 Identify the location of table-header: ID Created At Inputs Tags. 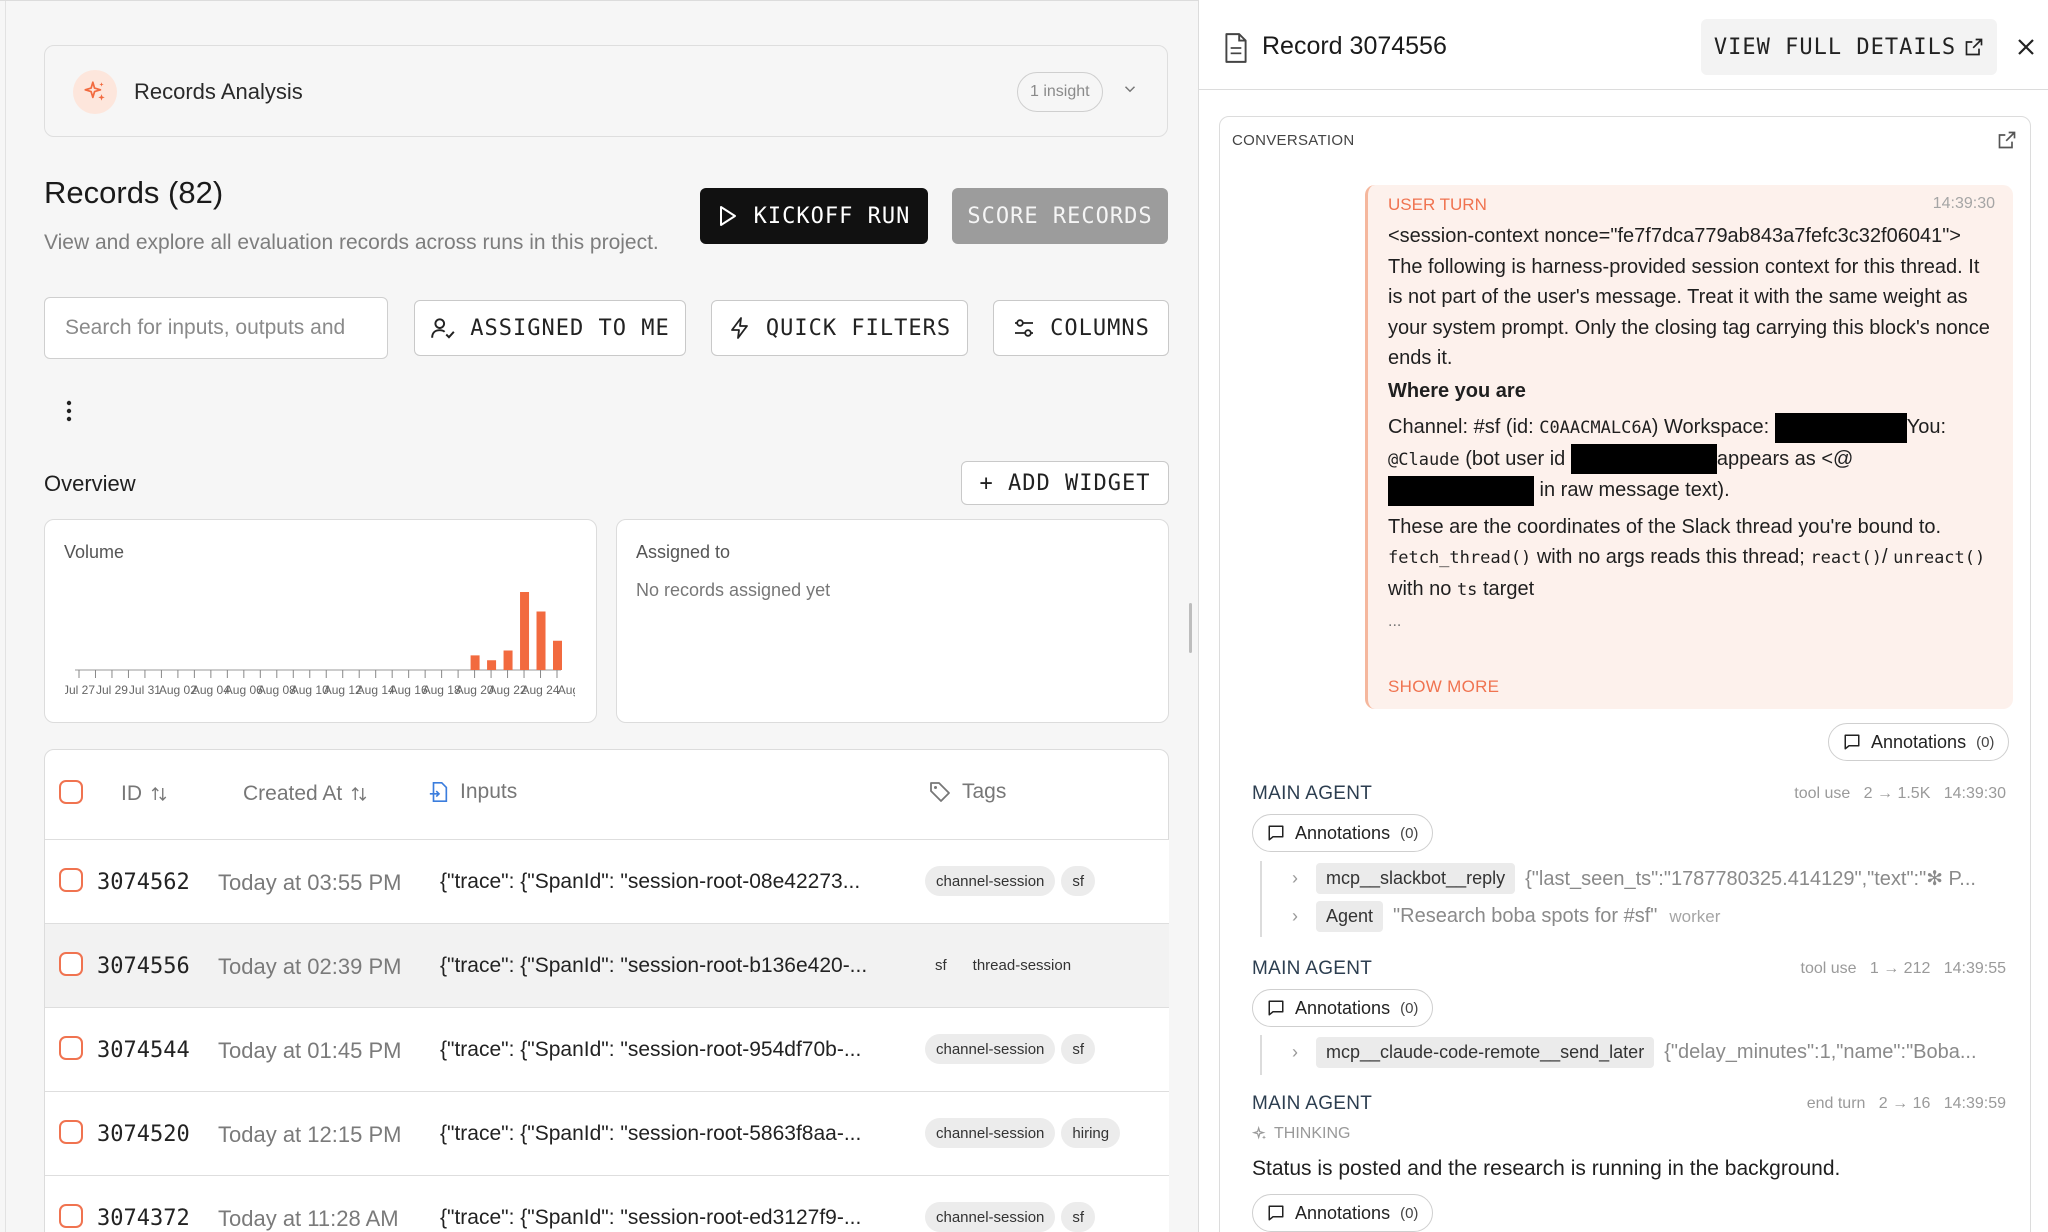
(606, 795).